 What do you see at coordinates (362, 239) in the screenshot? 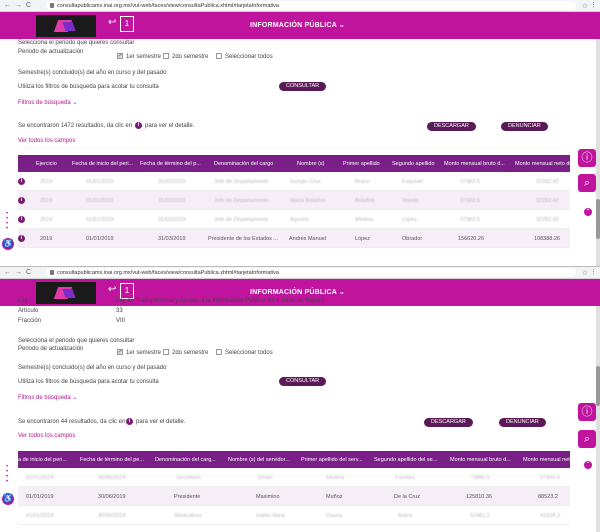
I see `cell: López` at bounding box center [362, 239].